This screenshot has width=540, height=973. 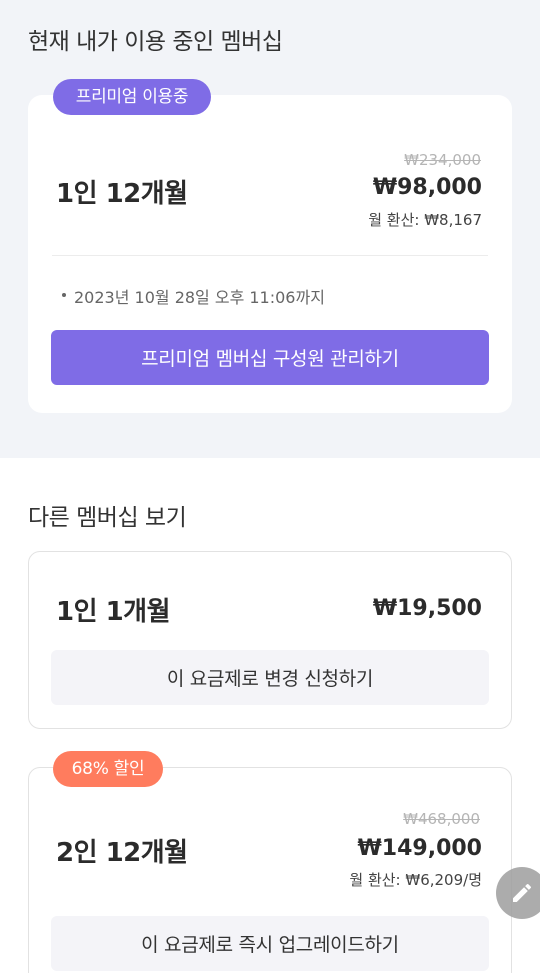 I want to click on pencil-icon, so click(x=522, y=892).